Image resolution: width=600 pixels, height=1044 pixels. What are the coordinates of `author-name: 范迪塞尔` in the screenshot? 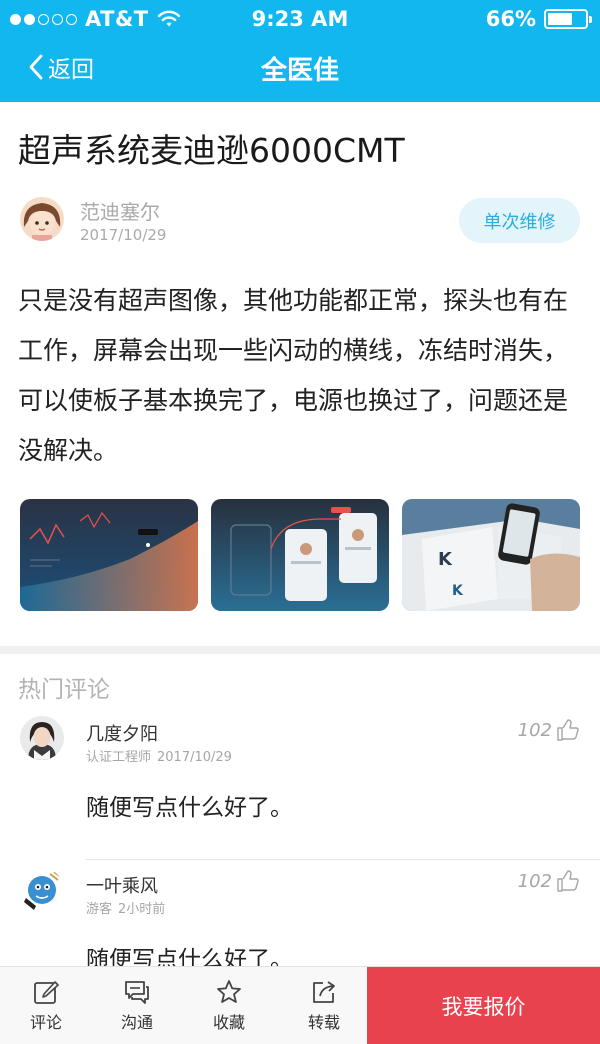 It's located at (120, 210).